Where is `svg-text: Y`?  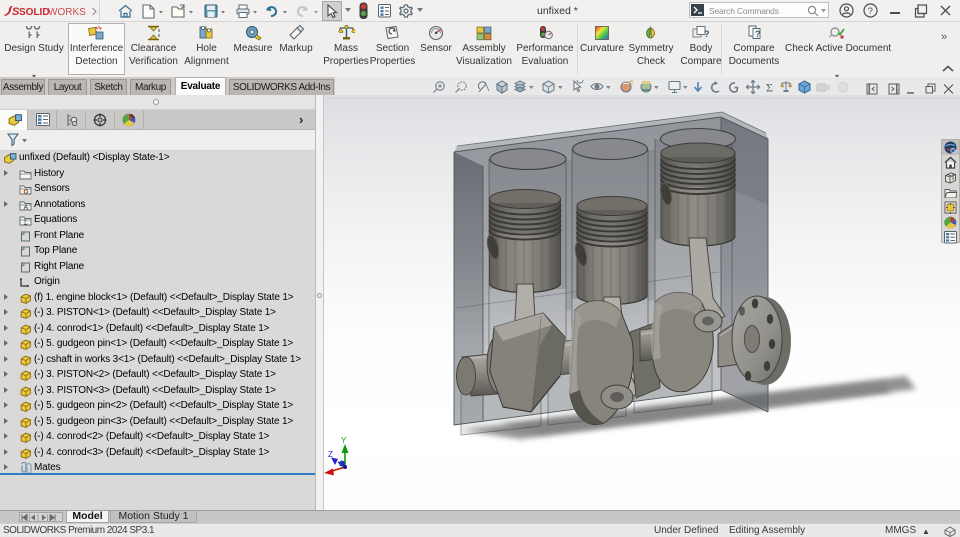 svg-text: Y is located at coordinates (344, 440).